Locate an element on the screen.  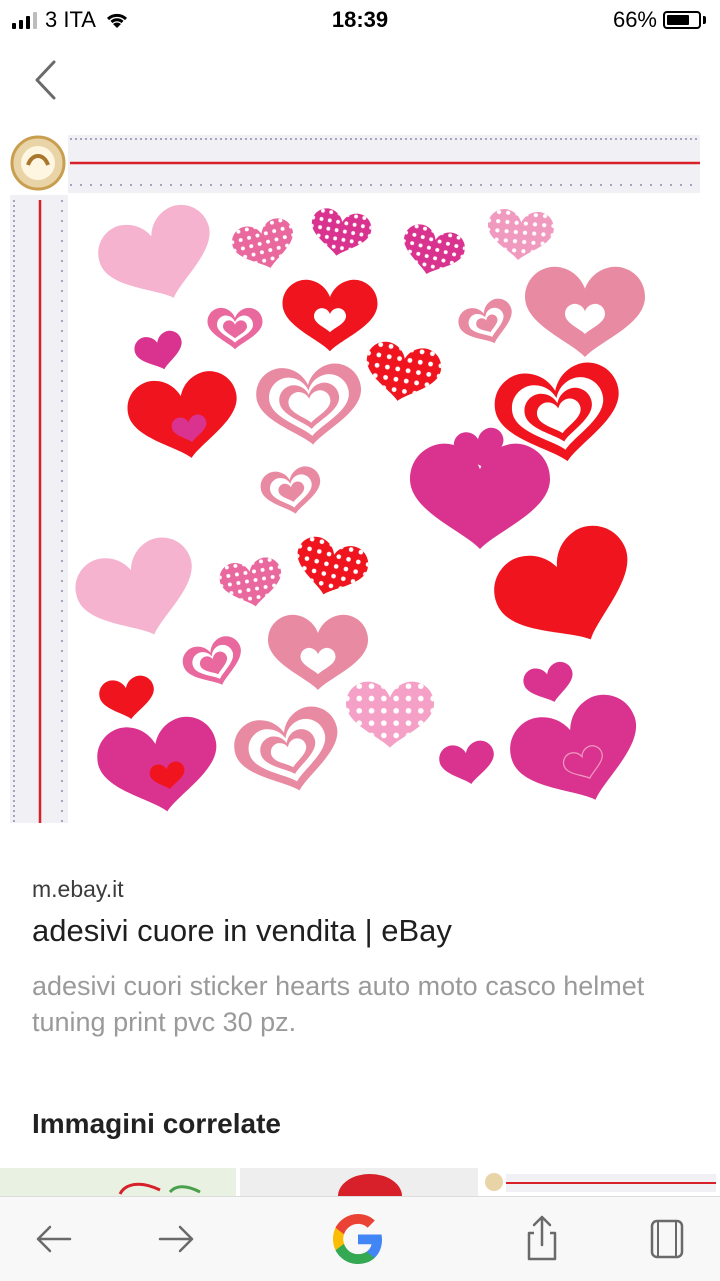
battery-percent: 66% is located at coordinates (634, 19).